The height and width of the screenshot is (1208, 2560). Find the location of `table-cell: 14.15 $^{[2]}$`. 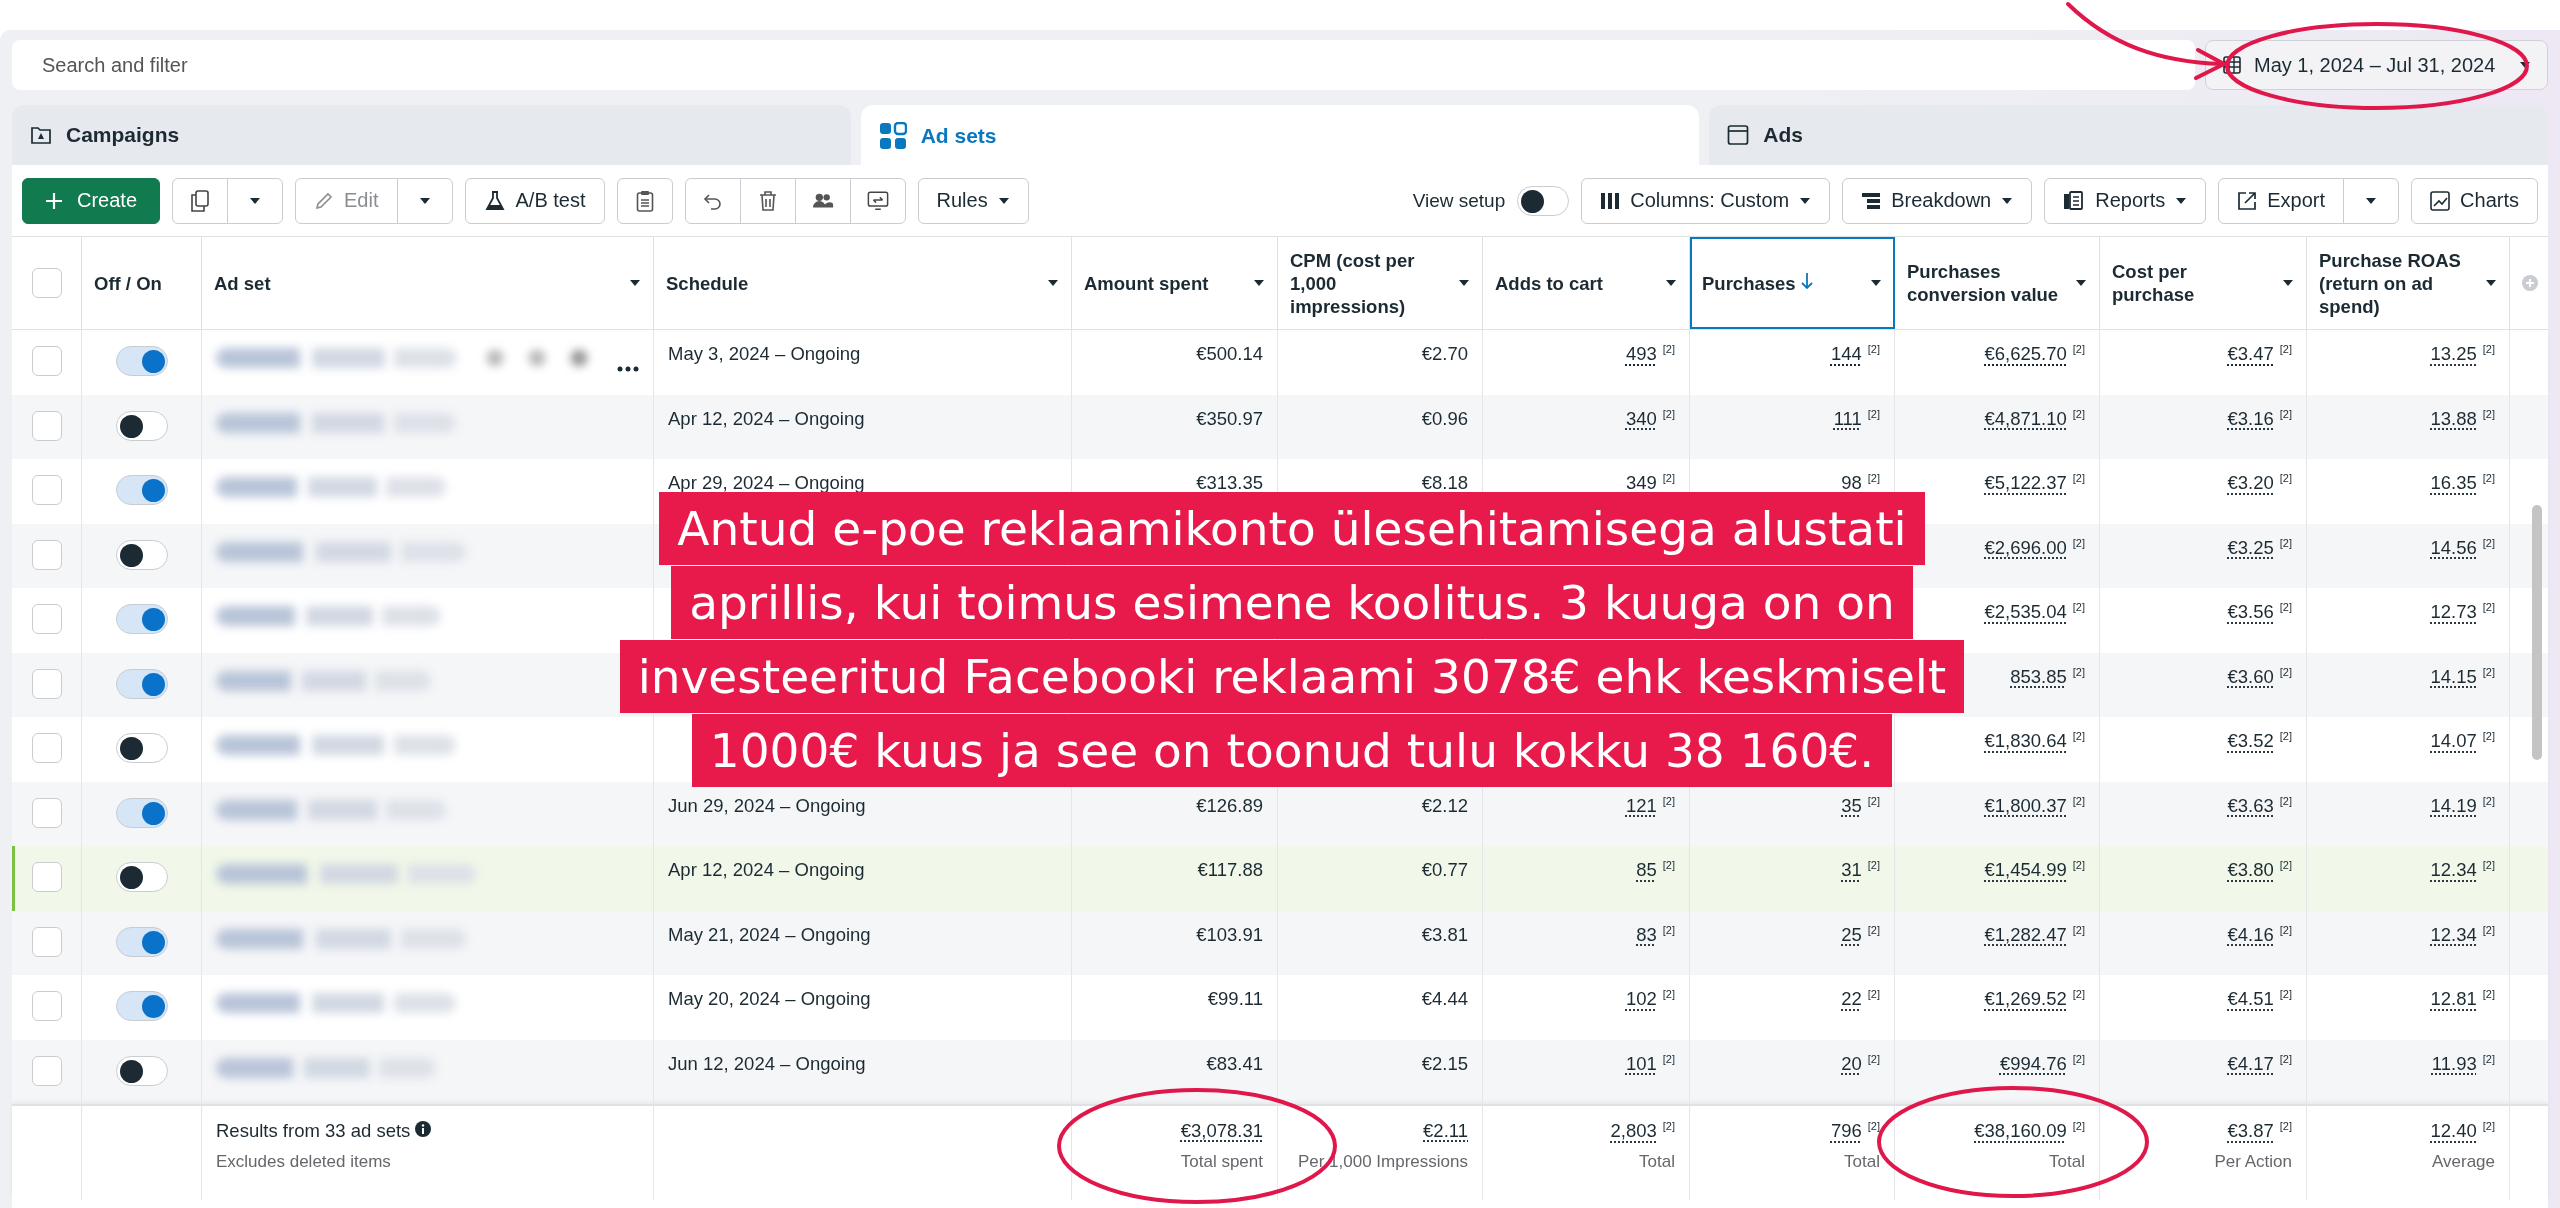

table-cell: 14.15 $^{[2]}$ is located at coordinates (2408, 684).